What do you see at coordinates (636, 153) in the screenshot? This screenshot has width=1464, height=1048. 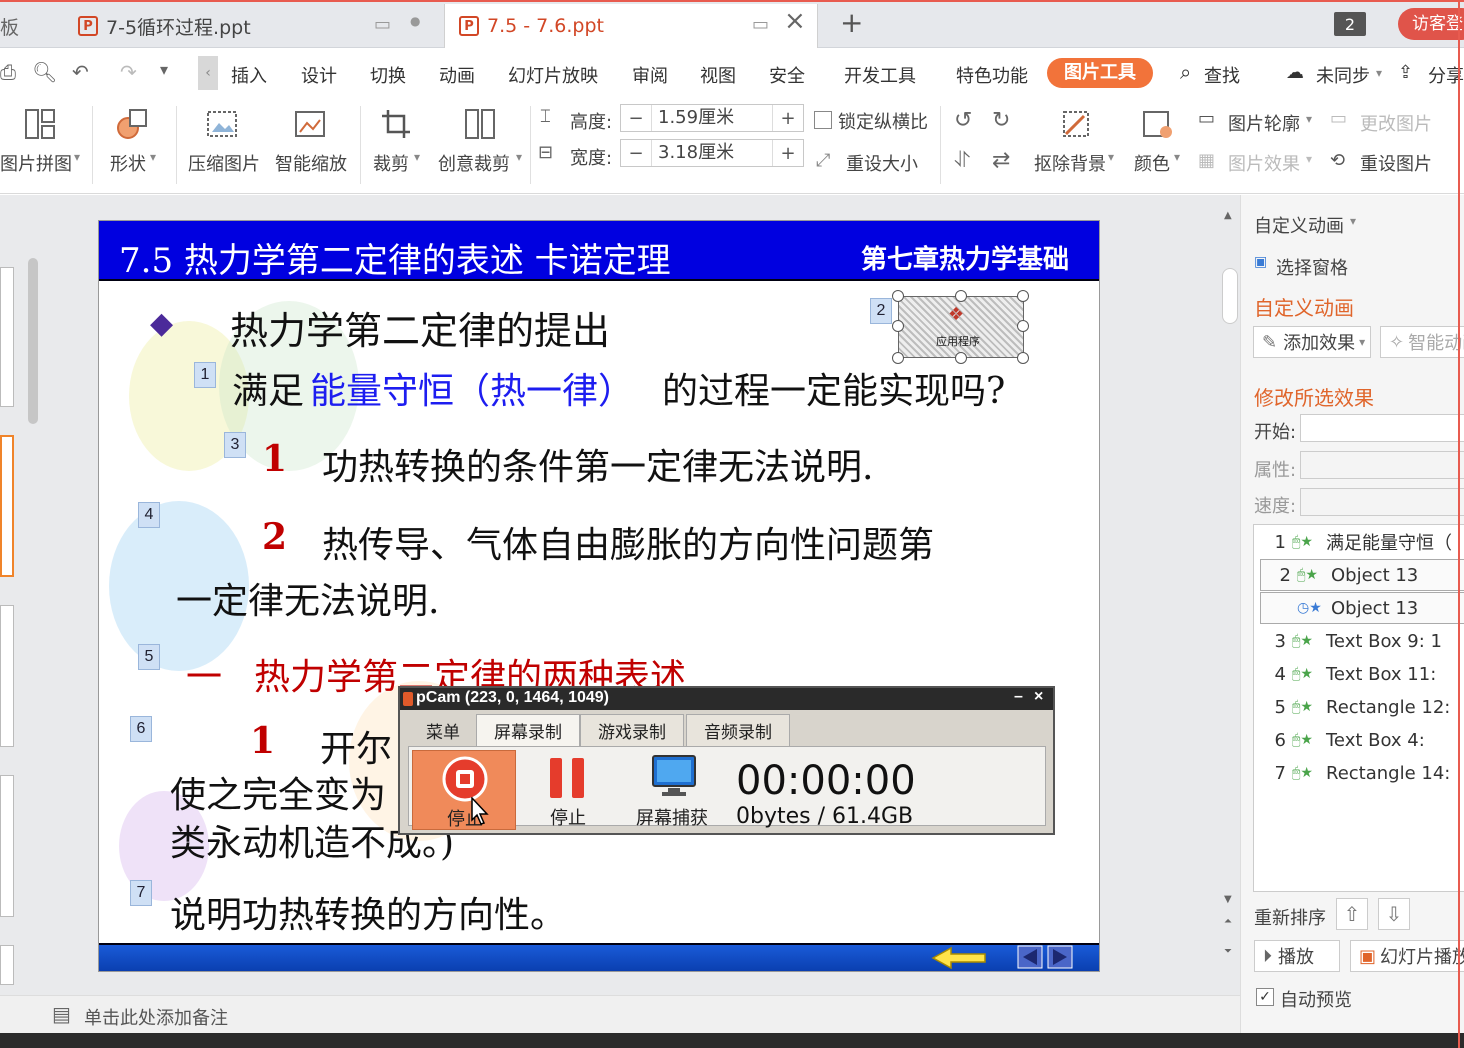 I see `width-decrease-button: −` at bounding box center [636, 153].